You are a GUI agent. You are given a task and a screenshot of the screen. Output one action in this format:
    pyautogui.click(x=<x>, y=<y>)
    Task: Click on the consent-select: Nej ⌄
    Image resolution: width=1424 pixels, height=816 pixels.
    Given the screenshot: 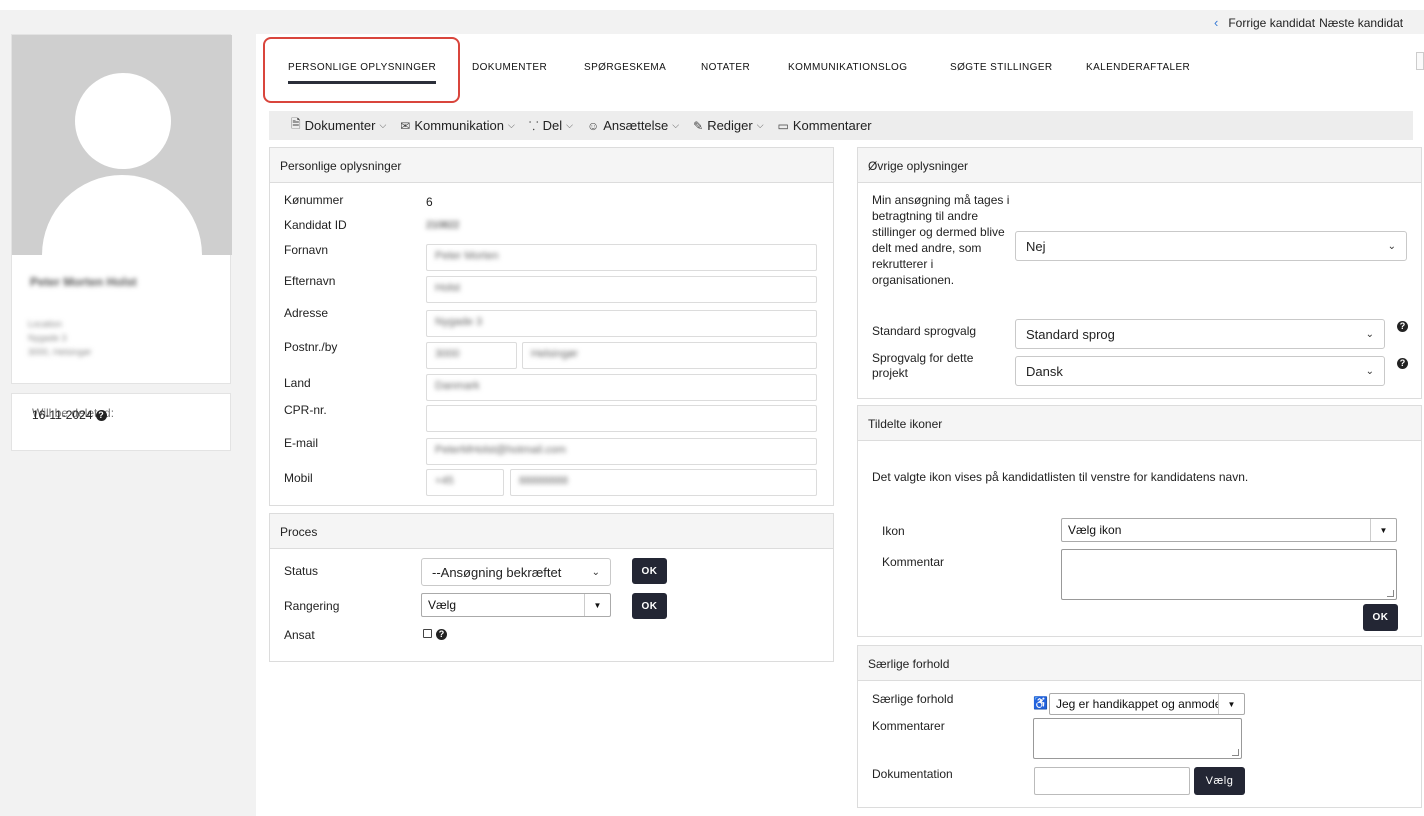 What is the action you would take?
    pyautogui.click(x=1211, y=246)
    